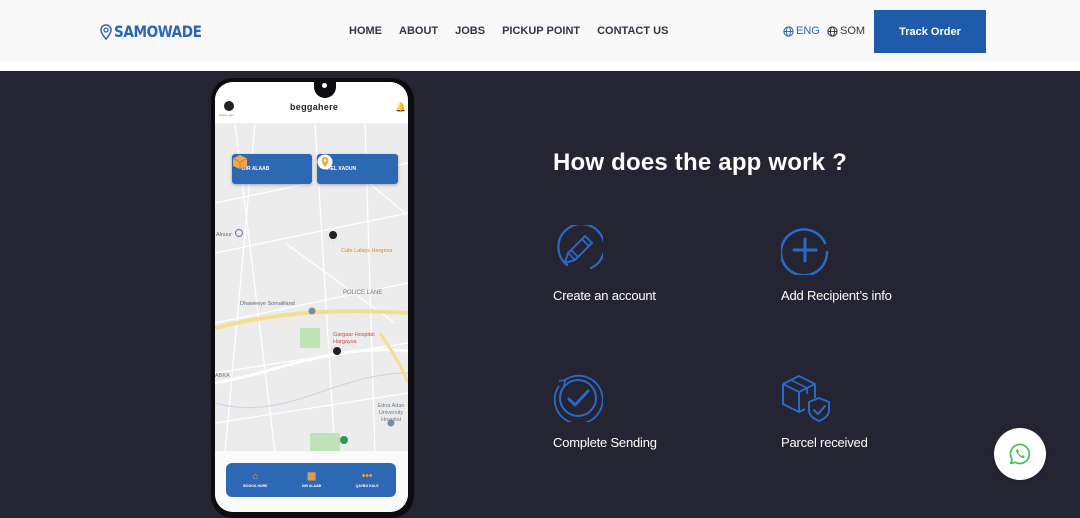 The image size is (1080, 518). I want to click on step-parcel-received: Parcel received, so click(881, 412).